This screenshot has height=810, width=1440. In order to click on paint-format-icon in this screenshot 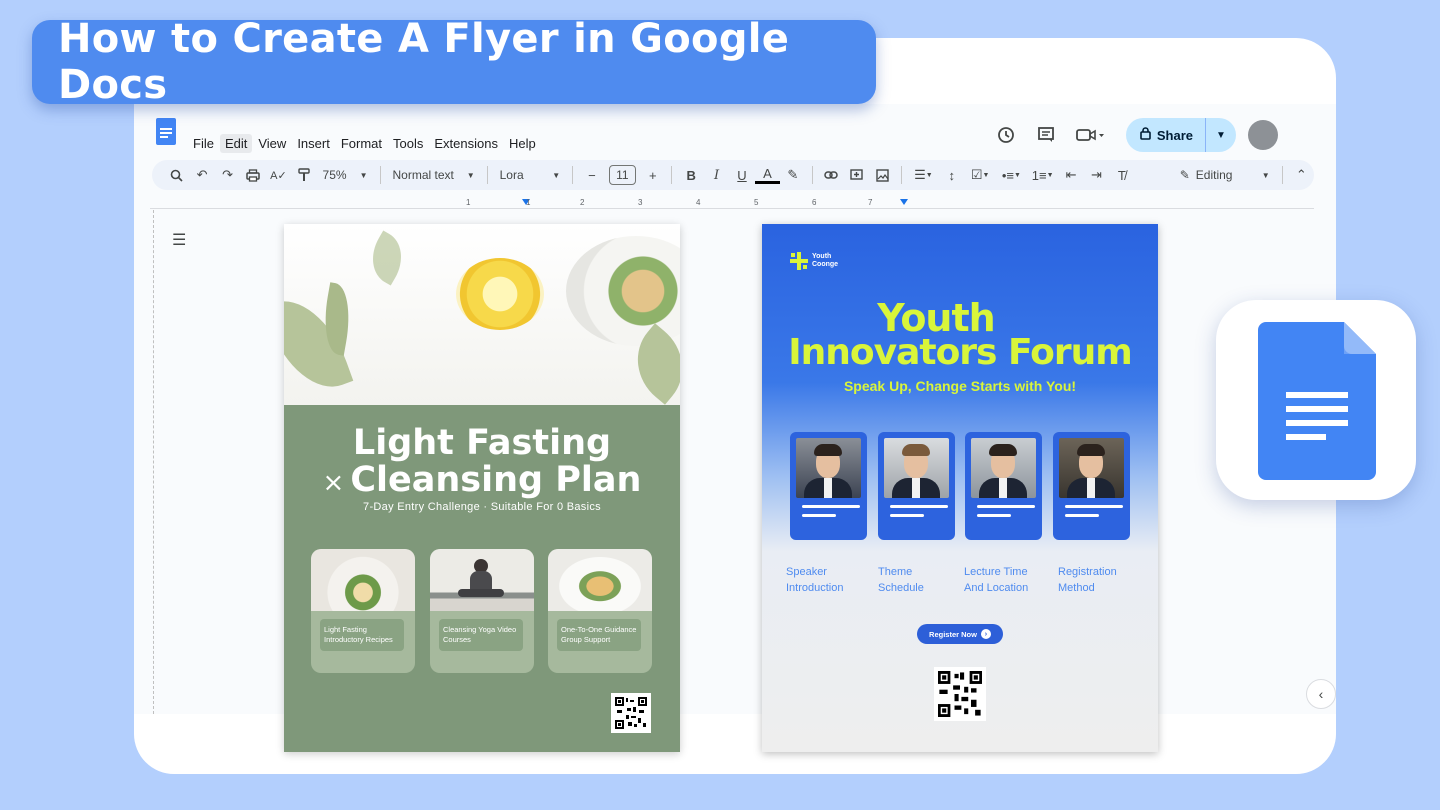, I will do `click(303, 175)`.